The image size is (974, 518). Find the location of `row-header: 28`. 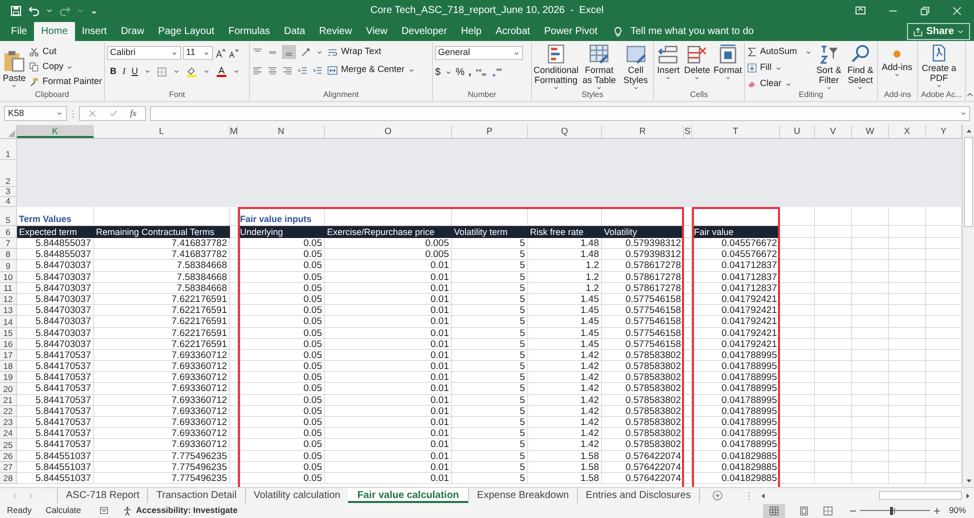

row-header: 28 is located at coordinates (8, 478).